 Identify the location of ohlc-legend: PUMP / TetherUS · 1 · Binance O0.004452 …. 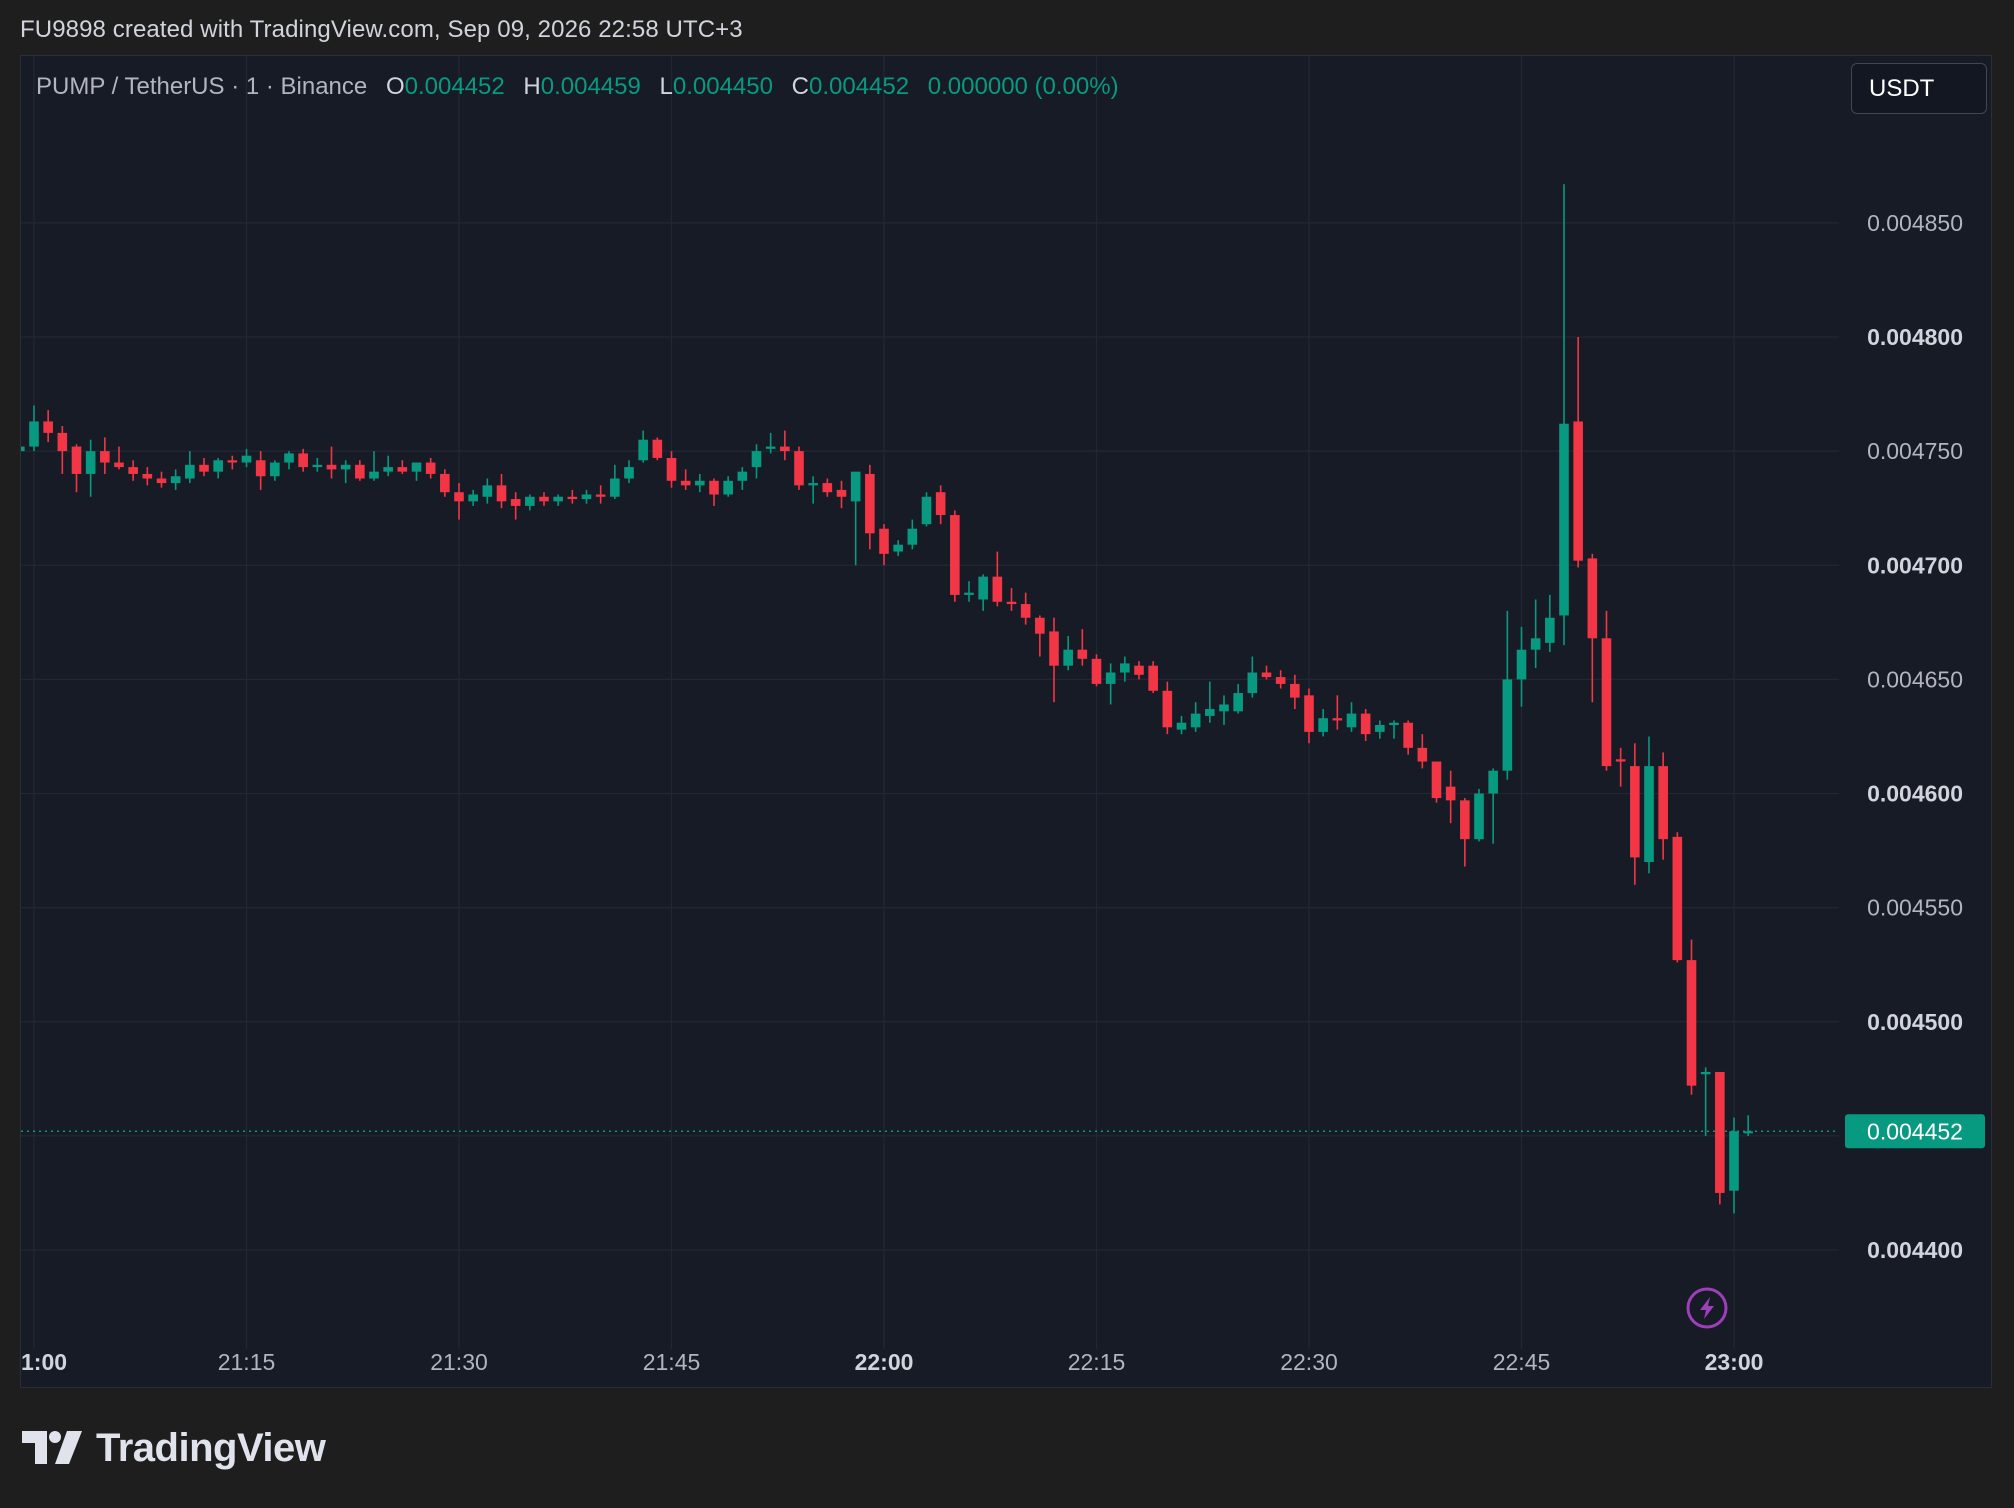
(577, 87).